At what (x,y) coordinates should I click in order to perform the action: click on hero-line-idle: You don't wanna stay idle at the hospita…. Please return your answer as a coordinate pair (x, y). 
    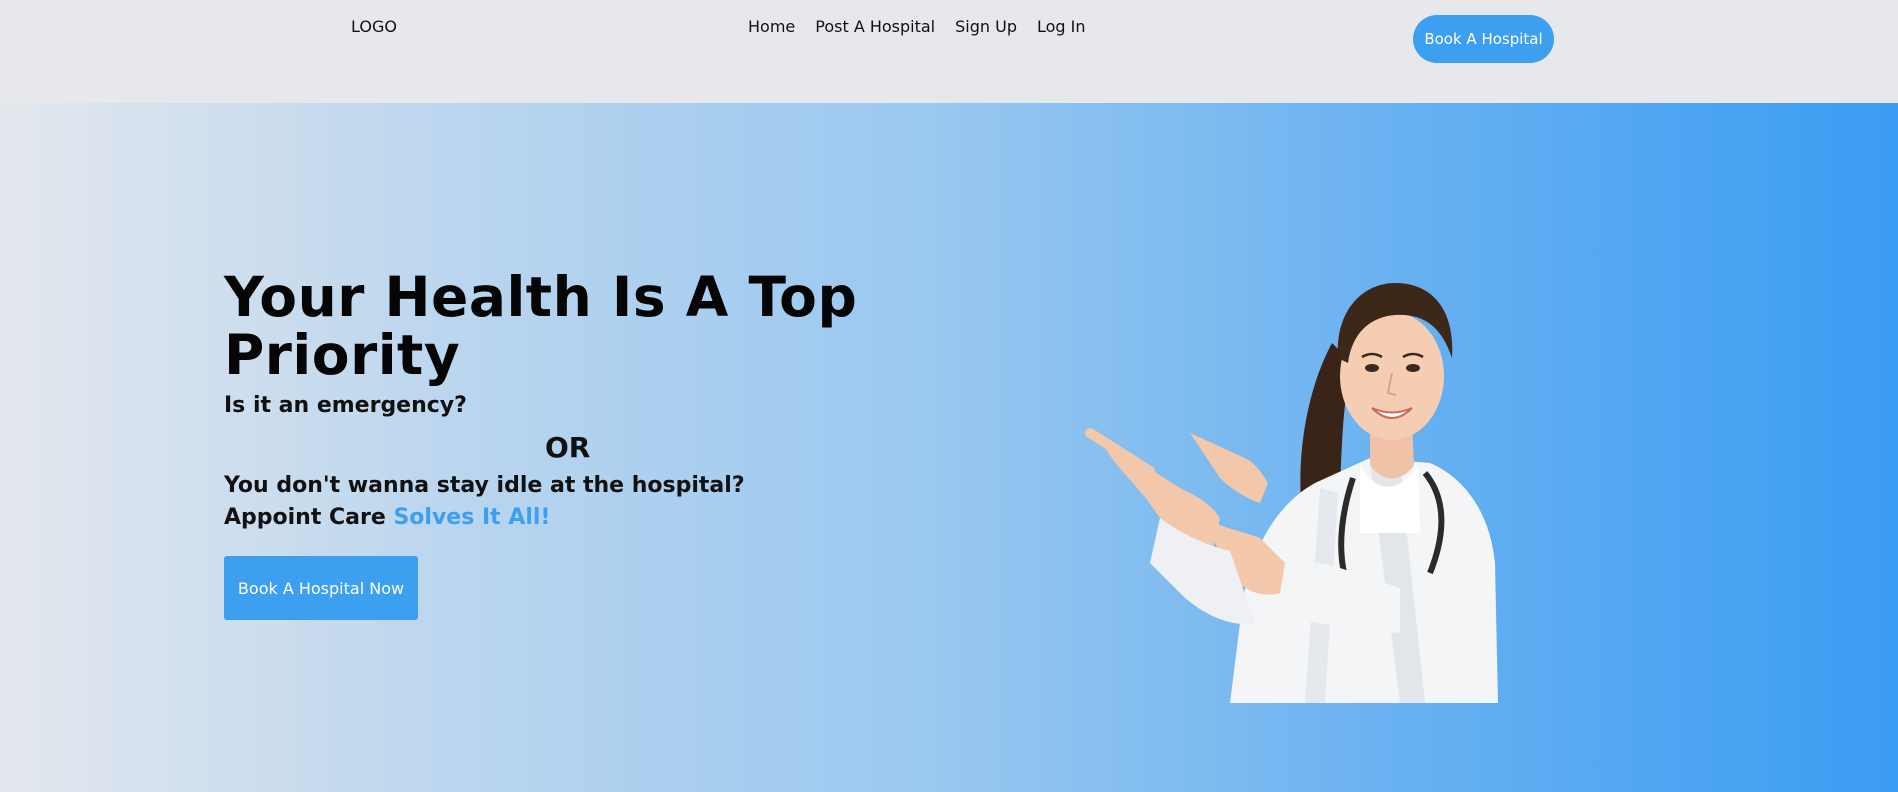
    Looking at the image, I should click on (484, 485).